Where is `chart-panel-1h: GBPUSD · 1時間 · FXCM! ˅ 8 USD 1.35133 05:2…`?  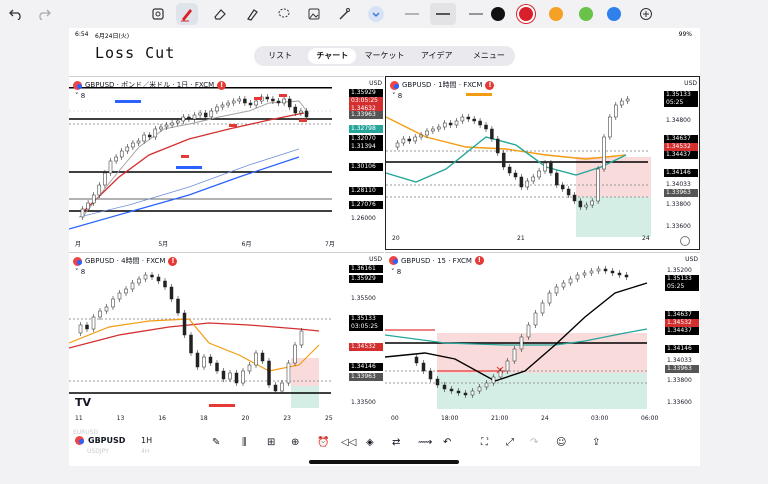 chart-panel-1h: GBPUSD · 1時間 · FXCM! ˅ 8 USD 1.35133 05:2… is located at coordinates (542, 163).